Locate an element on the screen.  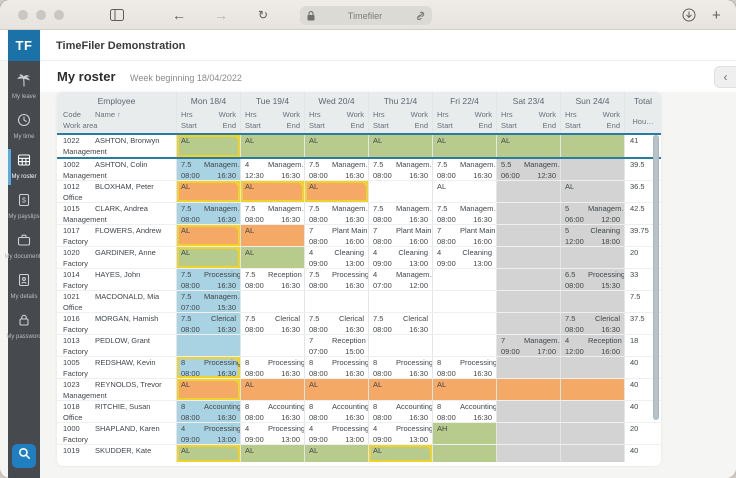
employee-cell: 1019 SKUDDER, Kate is located at coordinates (116, 453).